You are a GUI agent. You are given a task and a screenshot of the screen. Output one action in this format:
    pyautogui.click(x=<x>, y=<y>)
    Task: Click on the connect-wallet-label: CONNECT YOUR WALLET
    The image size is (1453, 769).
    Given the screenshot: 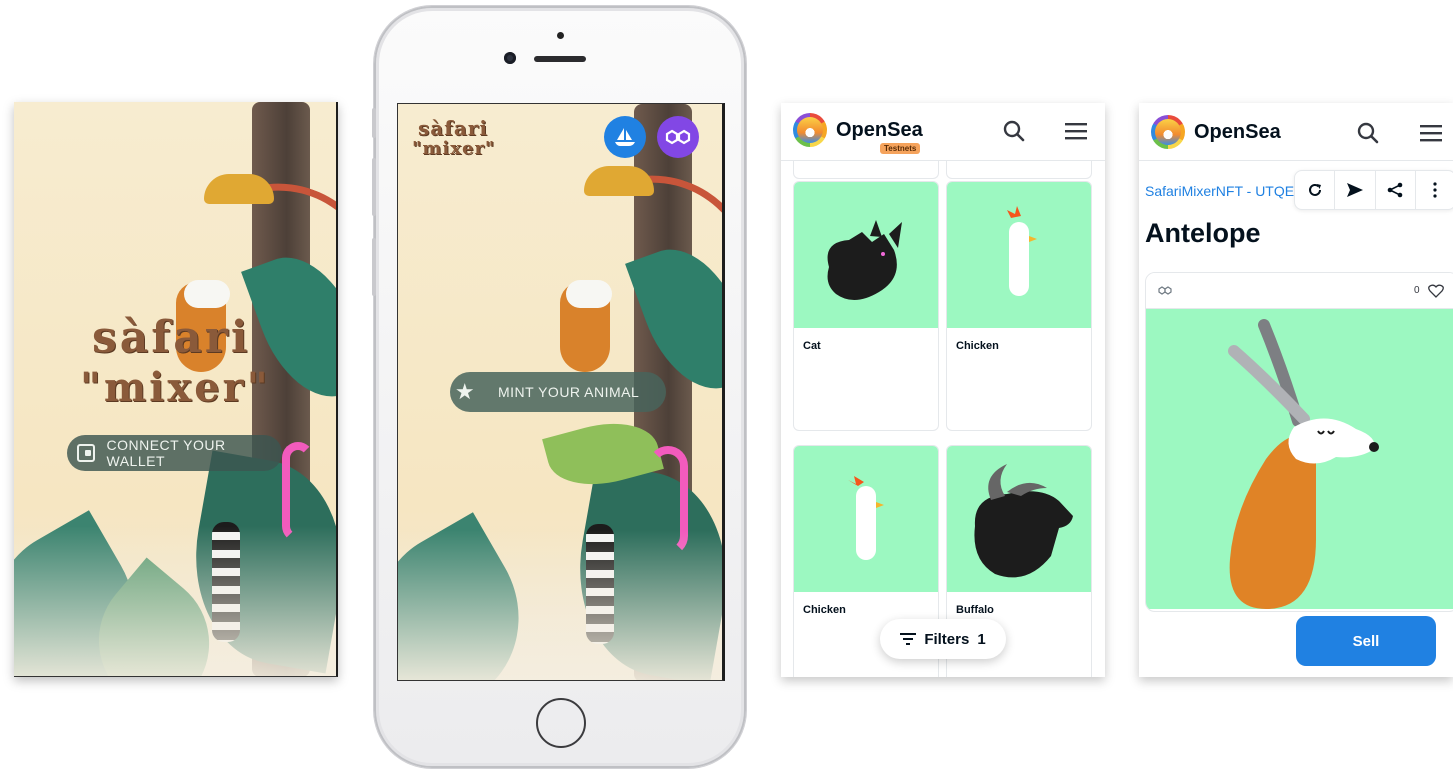 What is the action you would take?
    pyautogui.click(x=166, y=453)
    